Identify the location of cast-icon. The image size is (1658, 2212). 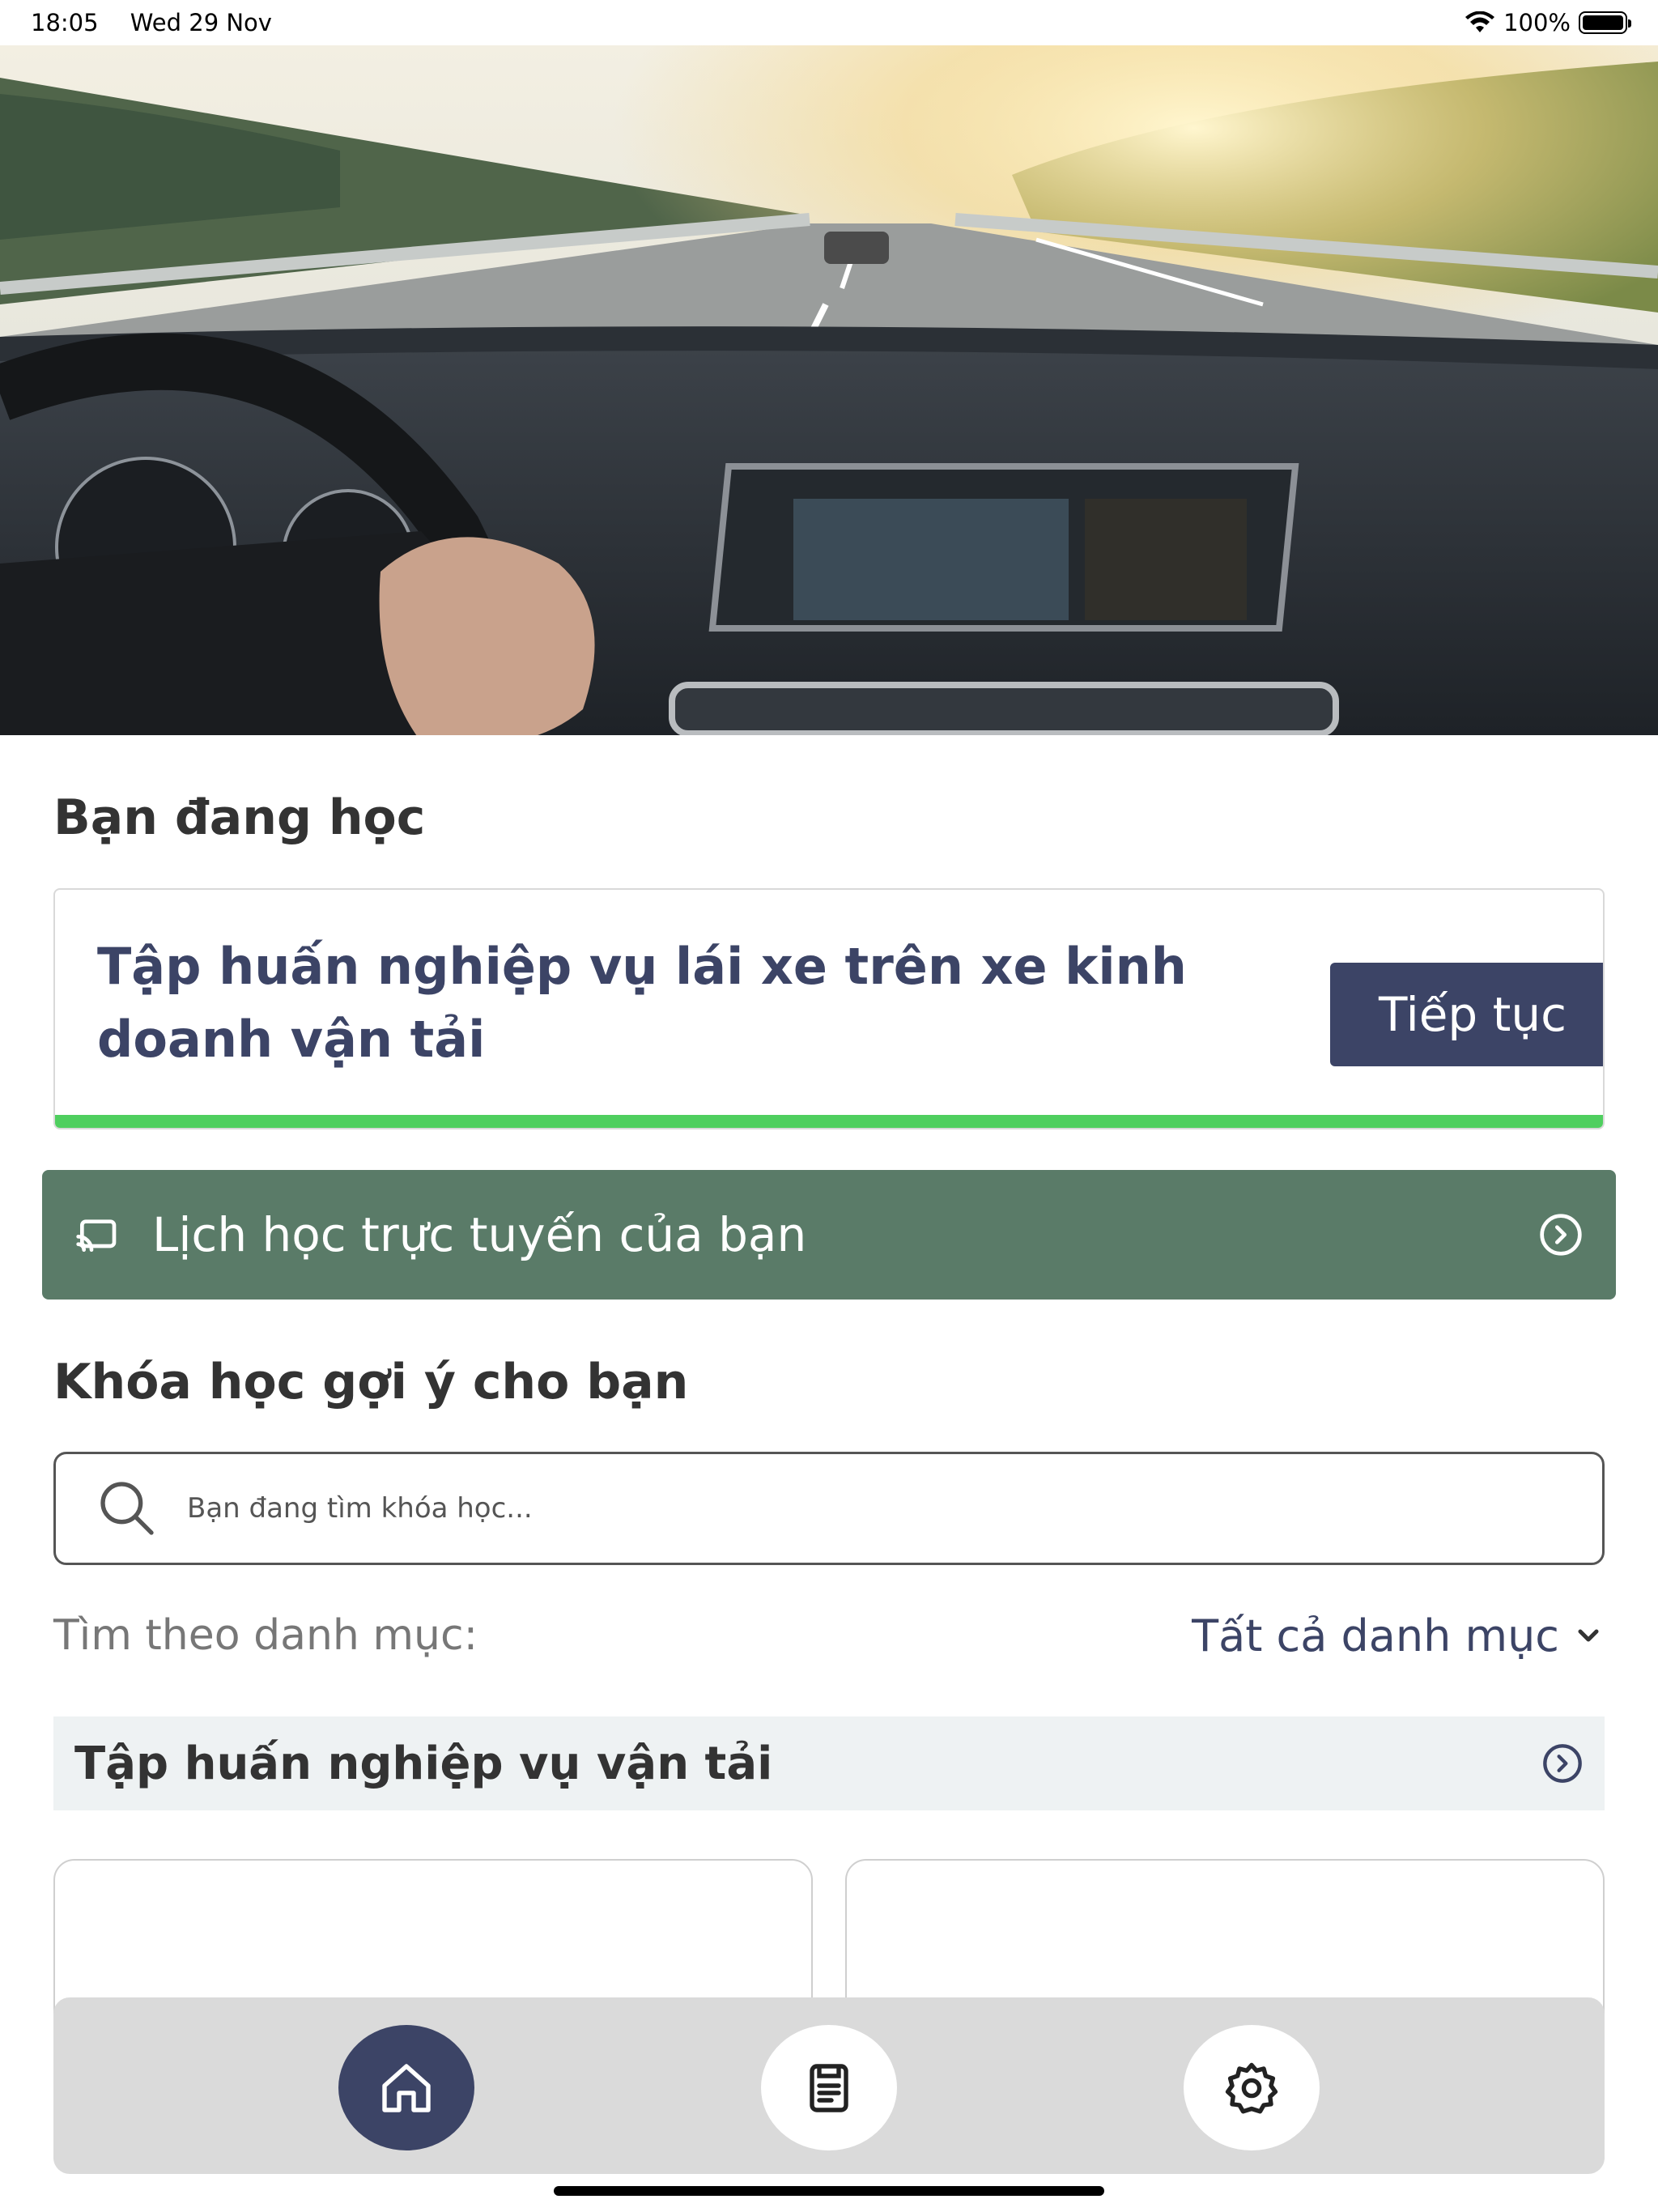
(96, 1236).